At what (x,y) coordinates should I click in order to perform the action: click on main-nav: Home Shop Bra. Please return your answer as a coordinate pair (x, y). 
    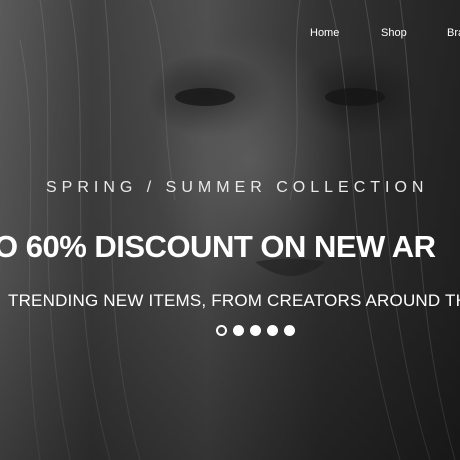
    Looking at the image, I should click on (230, 35).